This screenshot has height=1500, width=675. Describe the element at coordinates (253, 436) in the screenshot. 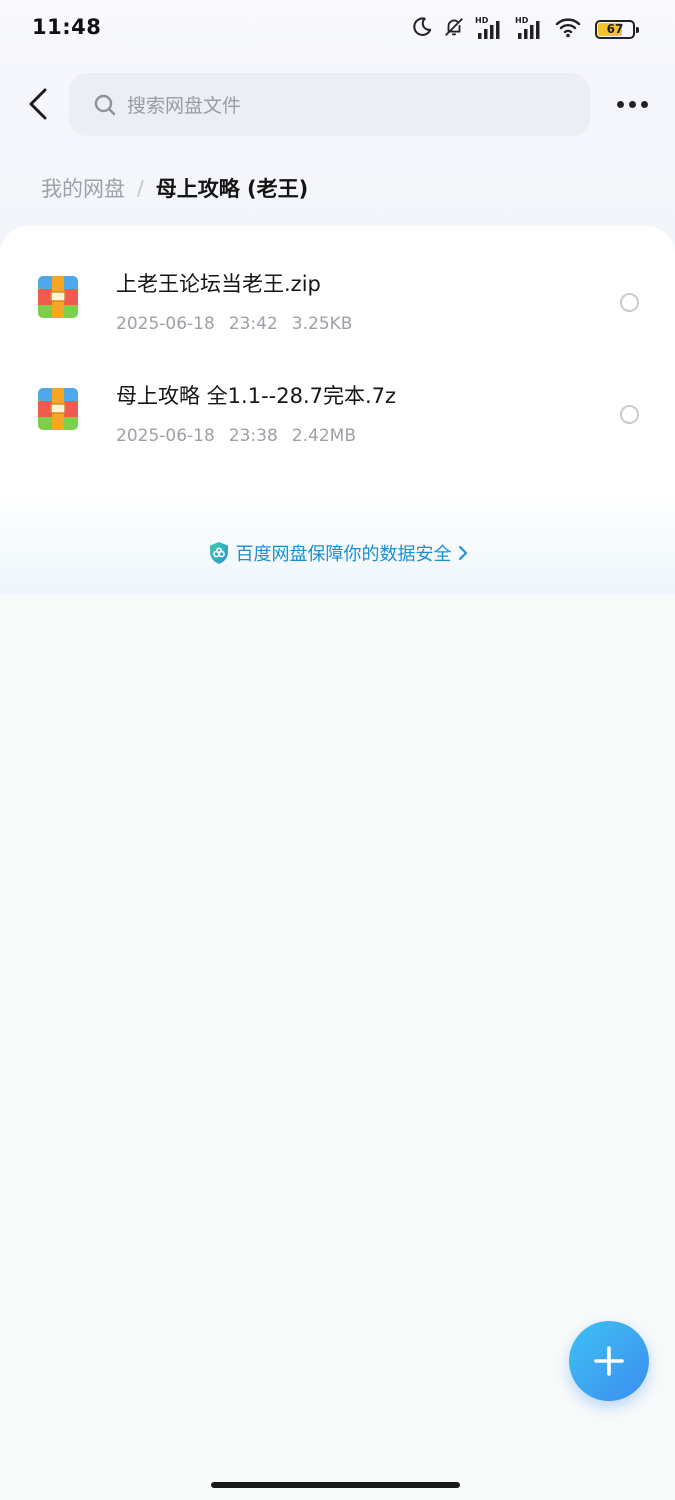

I see `file-time: 23:38` at that location.